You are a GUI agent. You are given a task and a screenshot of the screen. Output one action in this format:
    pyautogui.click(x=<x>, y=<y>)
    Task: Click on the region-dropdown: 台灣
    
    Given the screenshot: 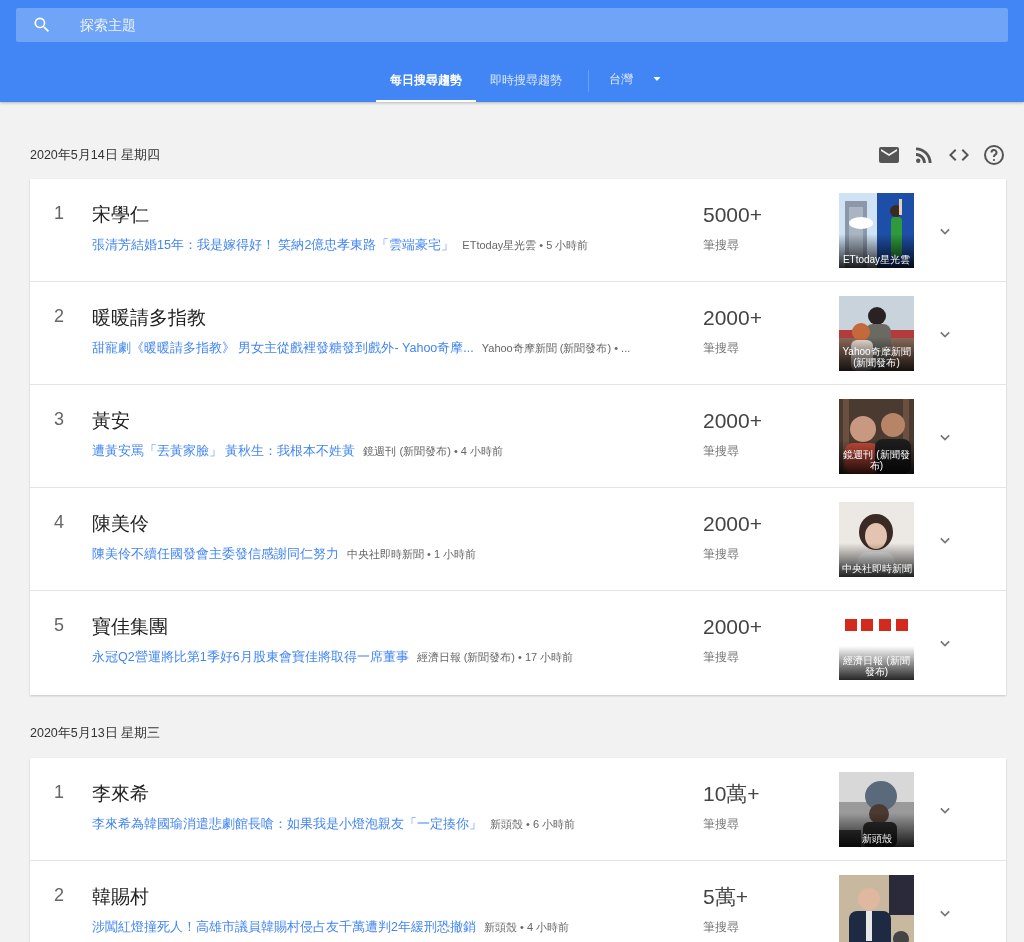 What is the action you would take?
    pyautogui.click(x=633, y=79)
    